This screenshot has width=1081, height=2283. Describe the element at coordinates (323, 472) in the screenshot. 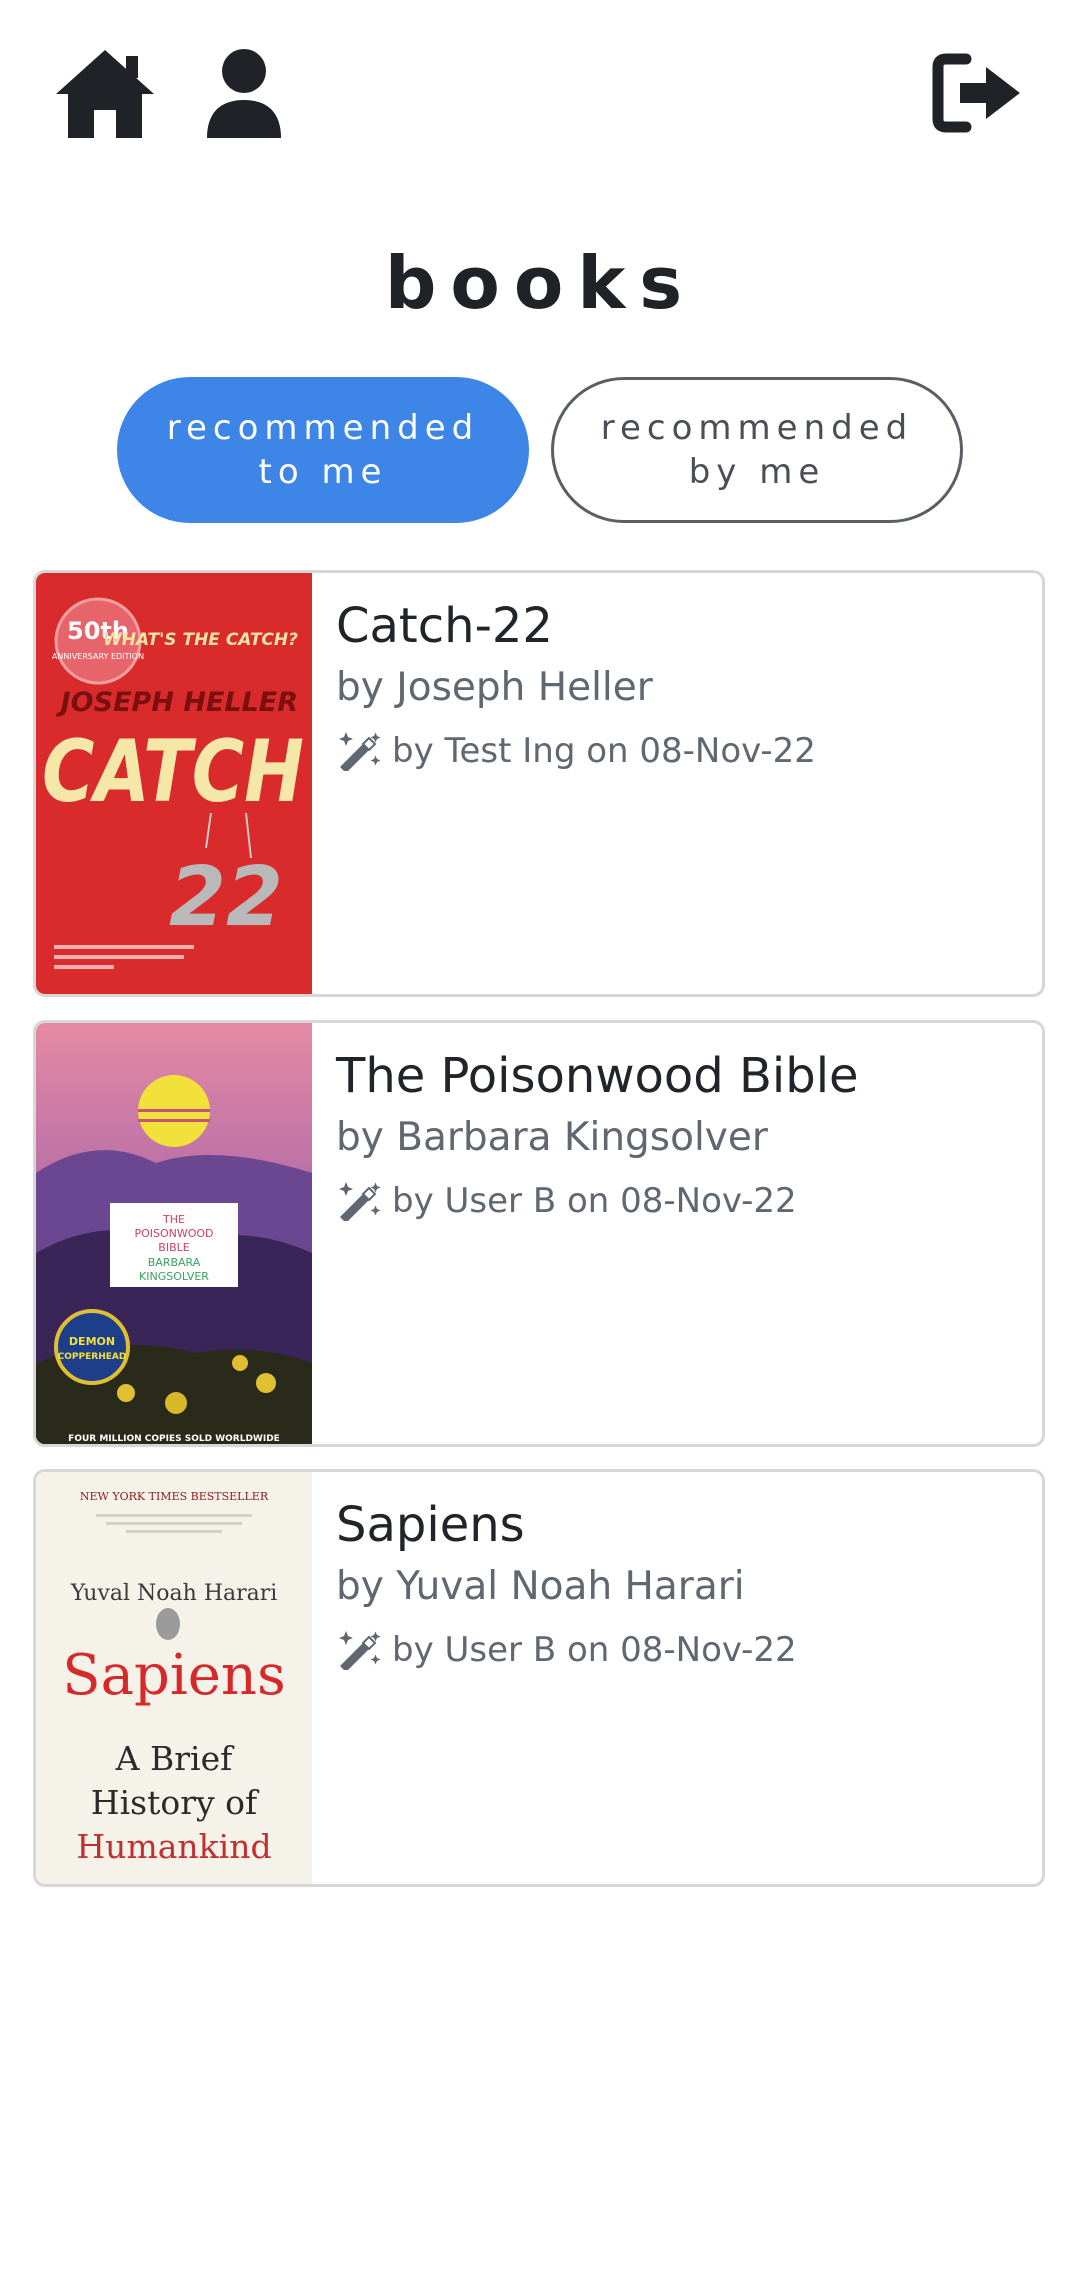

I see `tab-label-line2: to me` at that location.